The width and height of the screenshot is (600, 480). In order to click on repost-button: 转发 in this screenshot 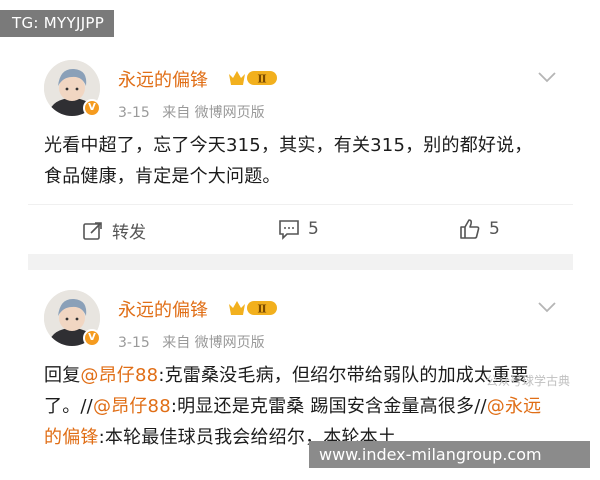, I will do `click(114, 230)`.